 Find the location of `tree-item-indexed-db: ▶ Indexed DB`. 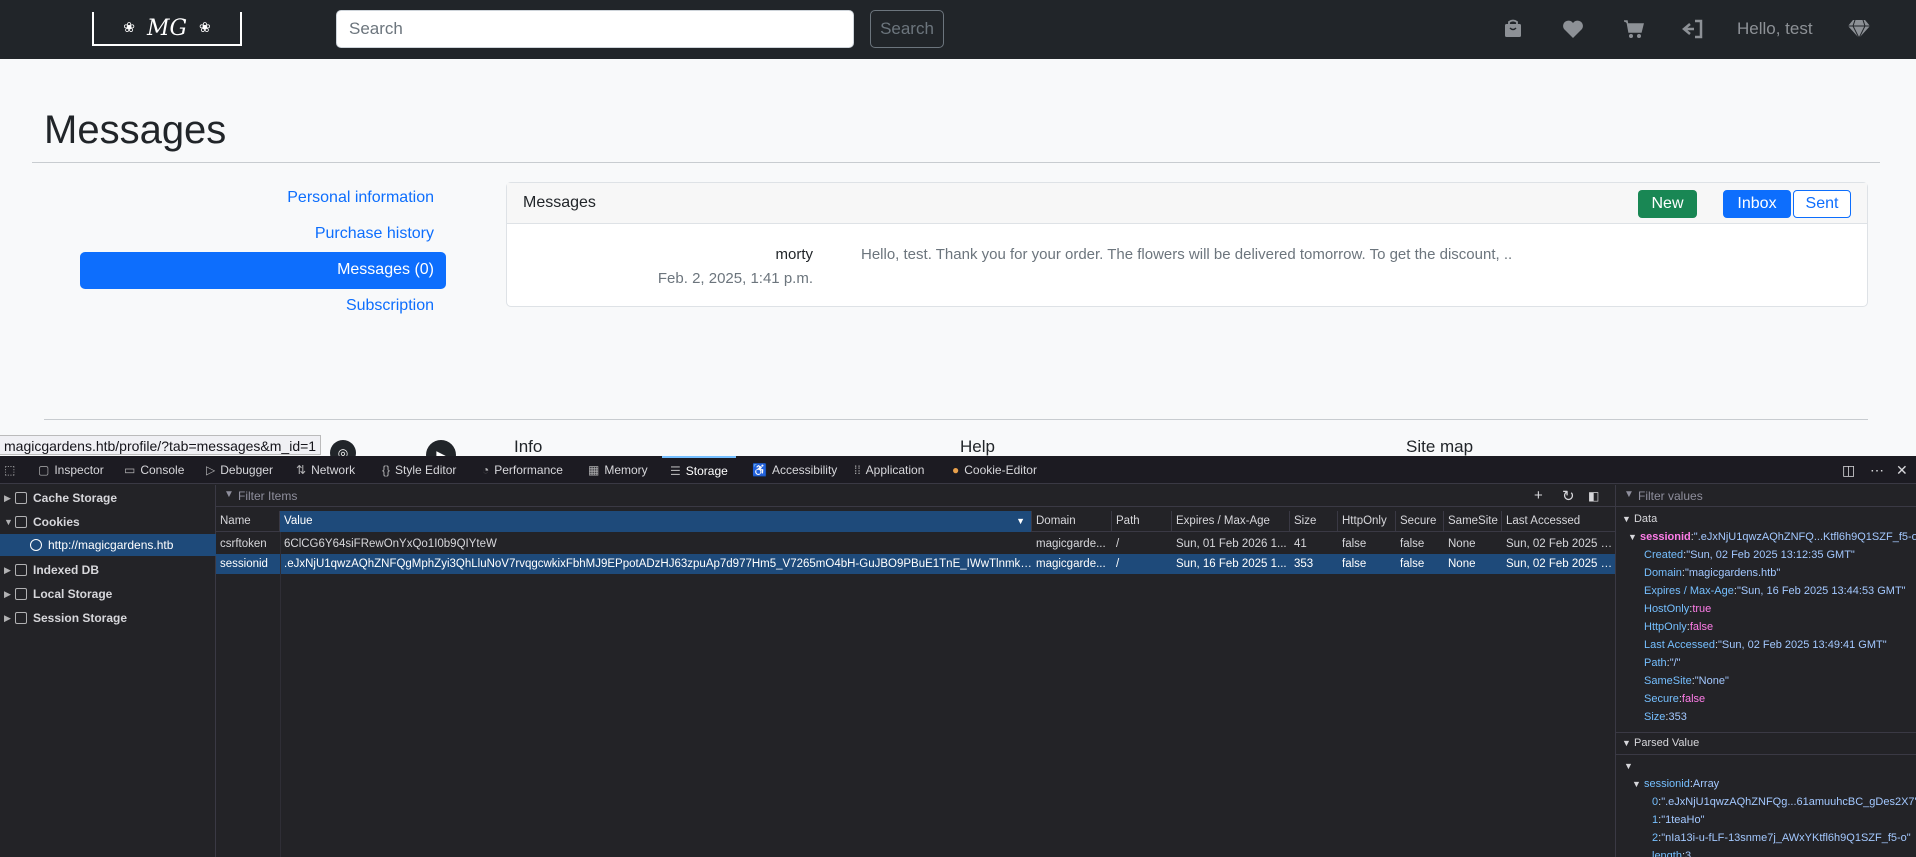

tree-item-indexed-db: ▶ Indexed DB is located at coordinates (108, 570).